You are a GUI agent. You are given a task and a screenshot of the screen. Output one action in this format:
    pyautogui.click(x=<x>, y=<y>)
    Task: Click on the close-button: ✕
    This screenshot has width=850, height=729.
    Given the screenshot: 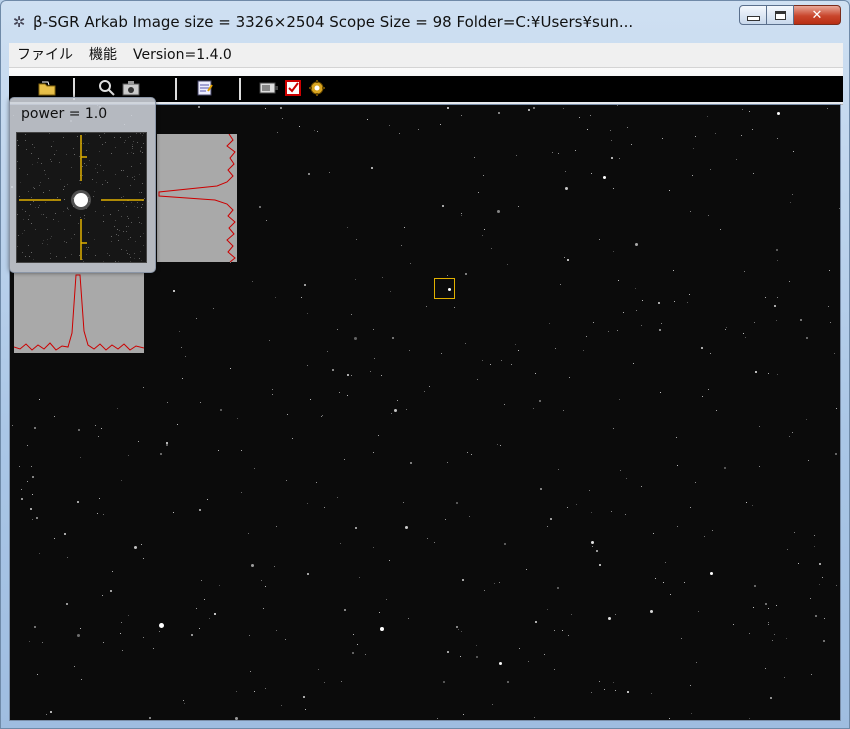 What is the action you would take?
    pyautogui.click(x=817, y=15)
    